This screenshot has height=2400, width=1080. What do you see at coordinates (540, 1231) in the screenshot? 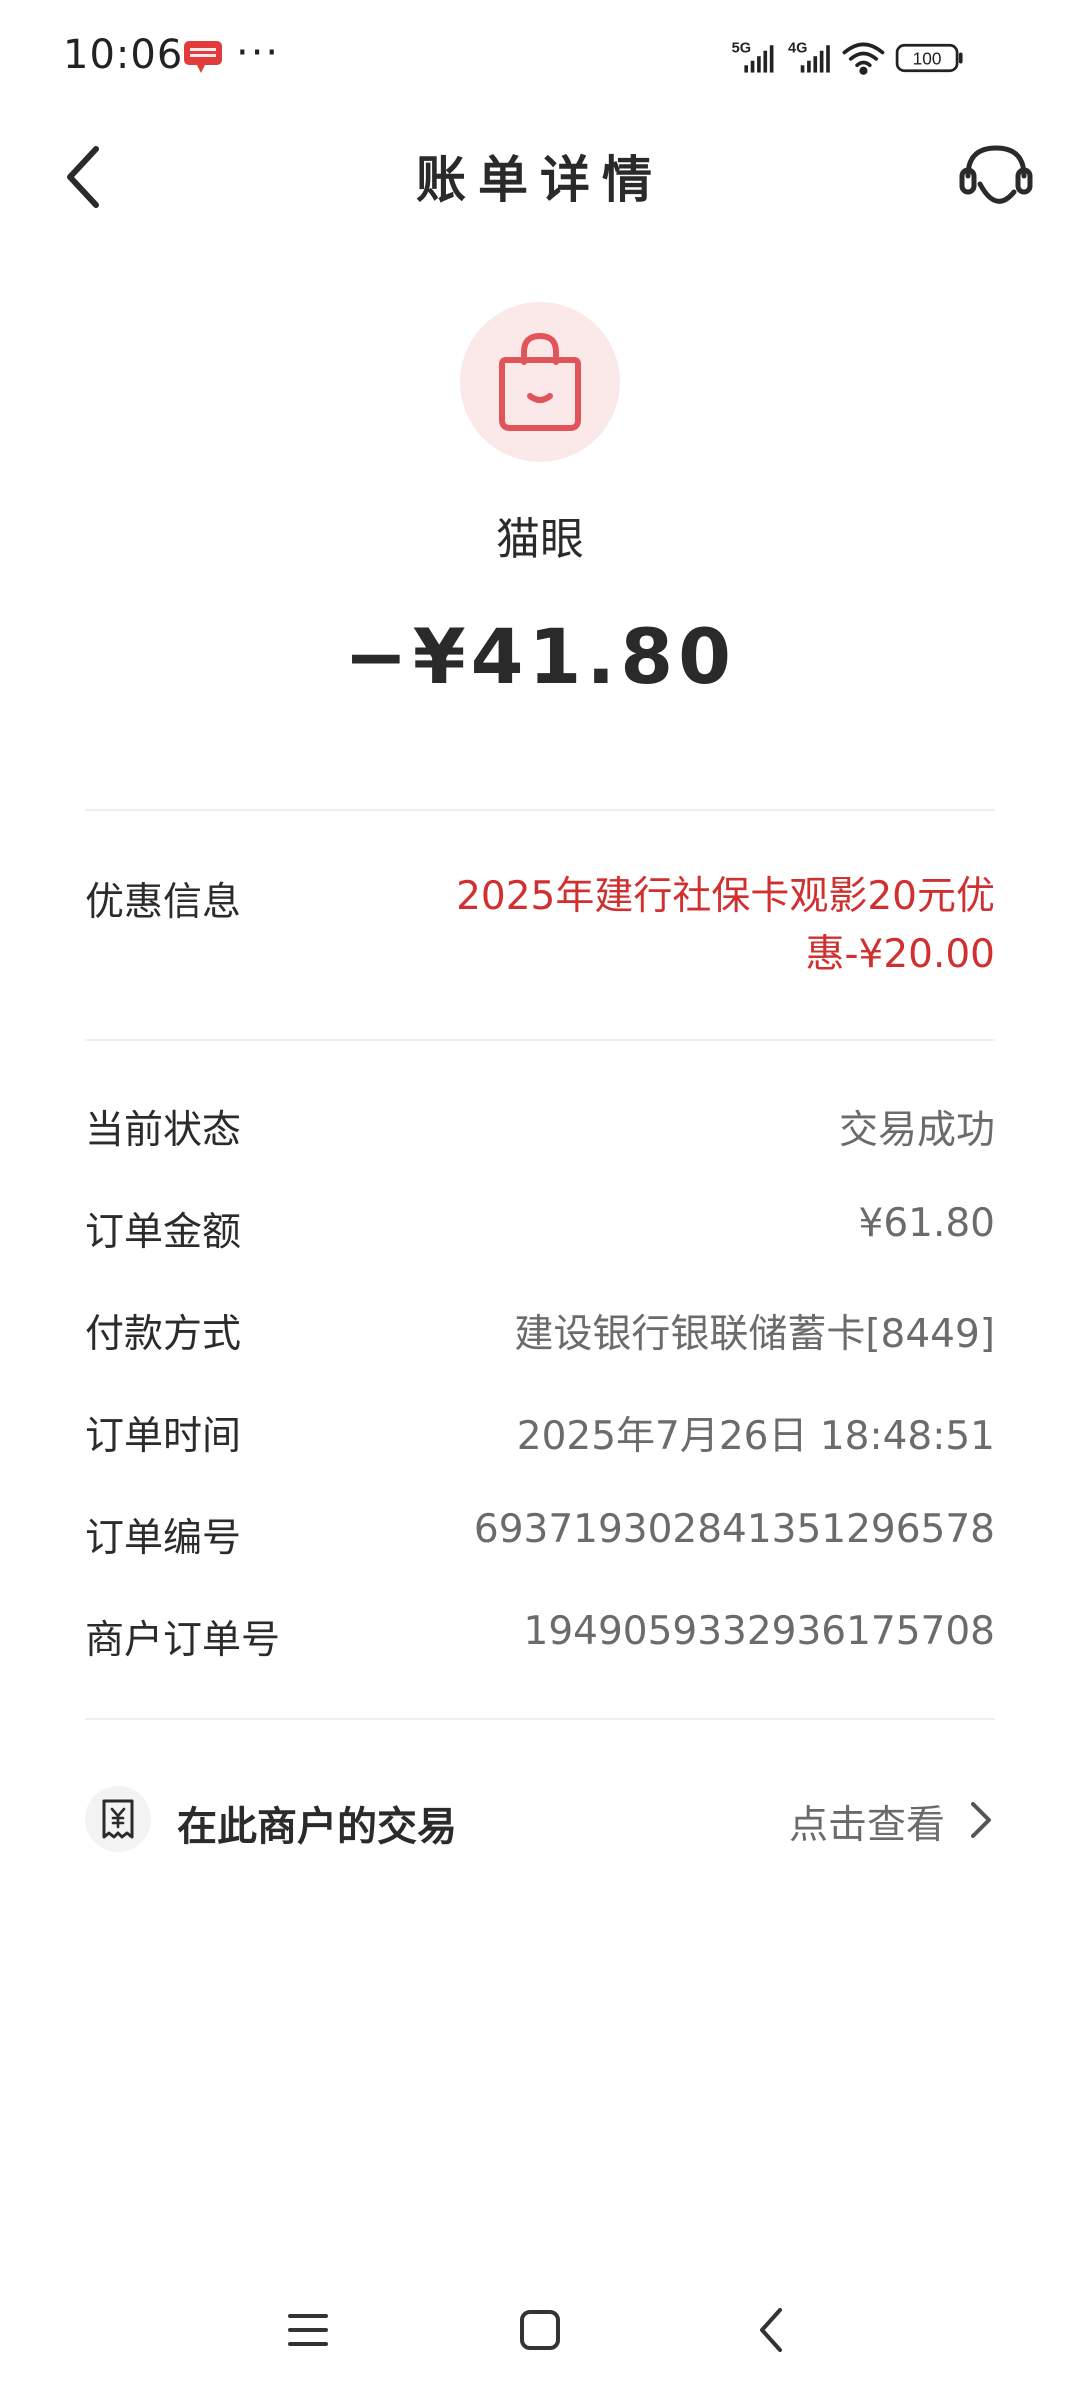
I see `detail-row-order-amount: 订单金额 ¥61.80` at bounding box center [540, 1231].